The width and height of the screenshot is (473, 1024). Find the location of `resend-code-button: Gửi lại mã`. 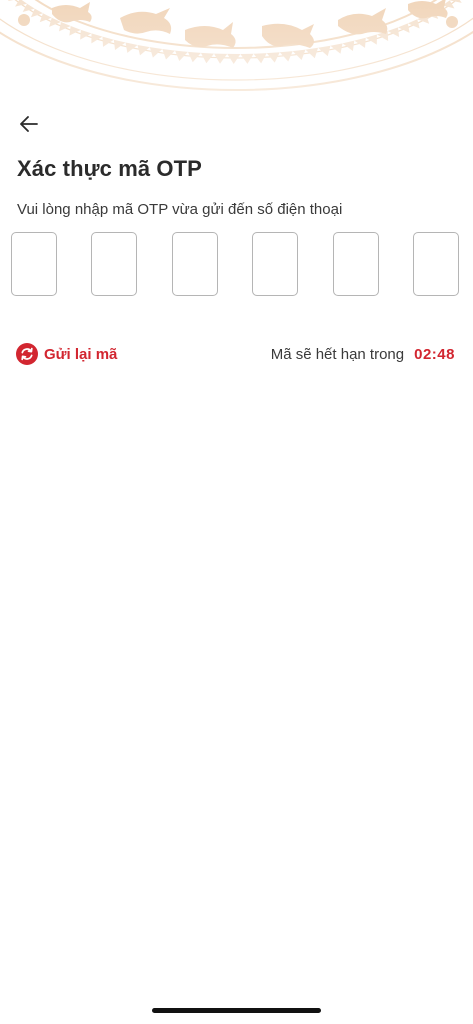

resend-code-button: Gửi lại mã is located at coordinates (66, 354).